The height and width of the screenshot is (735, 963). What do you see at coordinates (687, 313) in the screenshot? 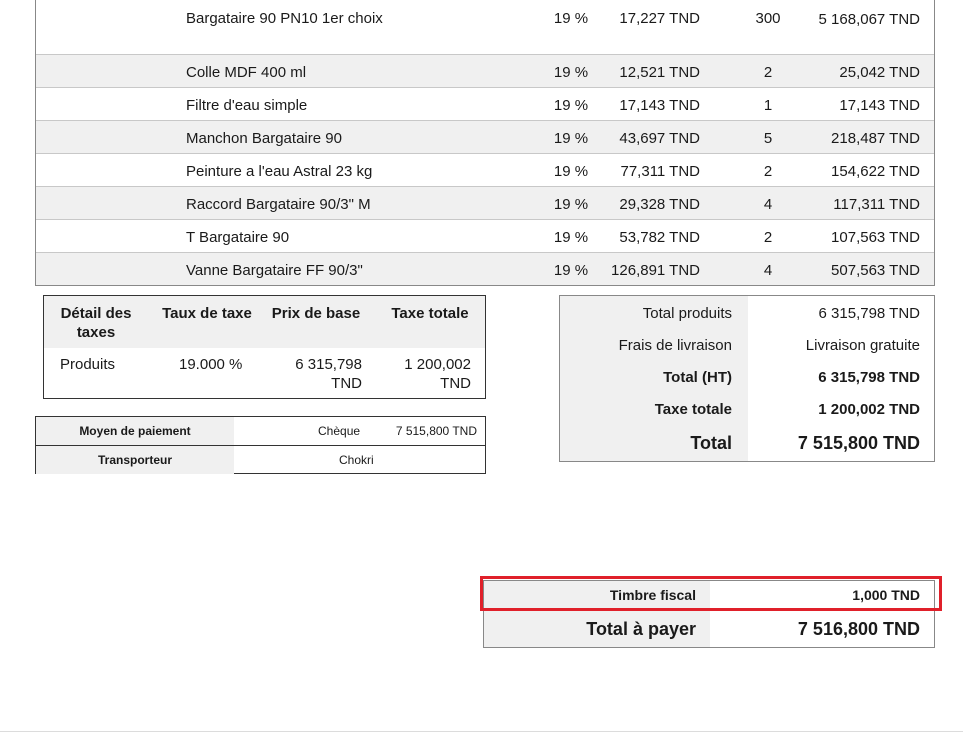
I see `total-products-label: Total produits` at bounding box center [687, 313].